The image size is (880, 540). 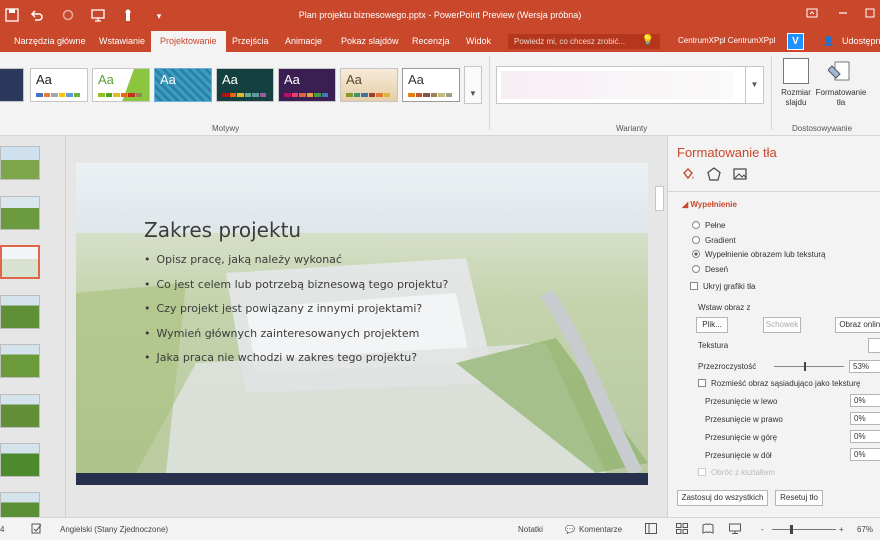 What do you see at coordinates (59, 85) in the screenshot?
I see `theme-thumbnail-office: Aa` at bounding box center [59, 85].